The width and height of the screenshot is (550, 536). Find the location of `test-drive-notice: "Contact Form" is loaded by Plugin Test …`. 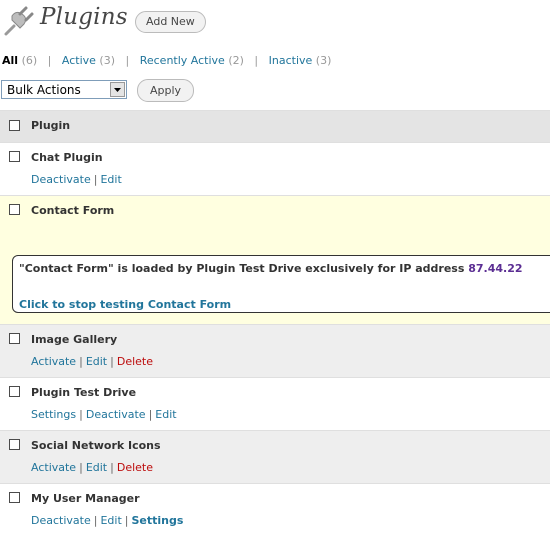

test-drive-notice: "Contact Form" is loaded by Plugin Test … is located at coordinates (281, 284).